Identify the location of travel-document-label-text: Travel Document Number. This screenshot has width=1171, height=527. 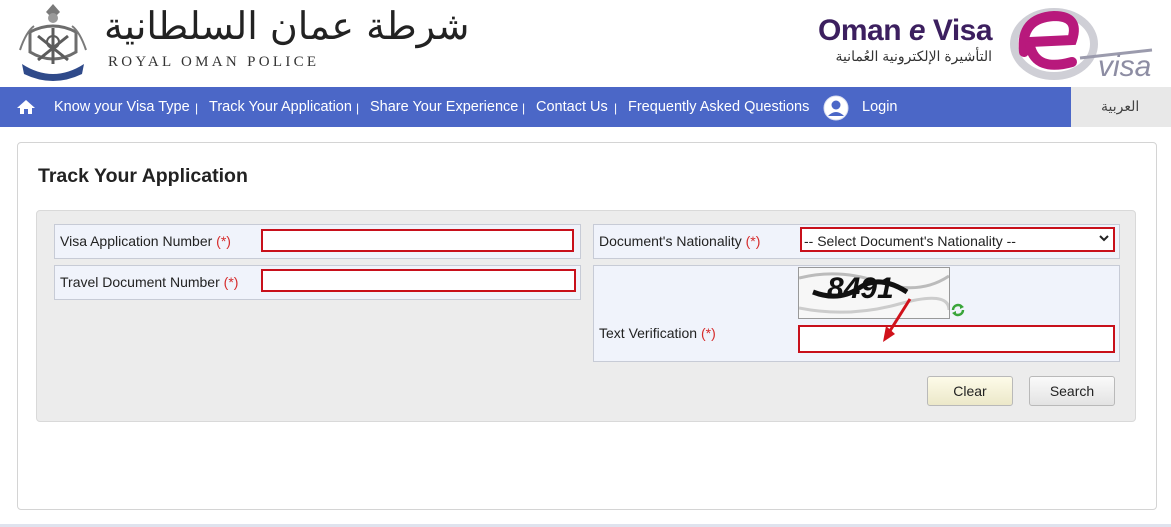
(140, 282).